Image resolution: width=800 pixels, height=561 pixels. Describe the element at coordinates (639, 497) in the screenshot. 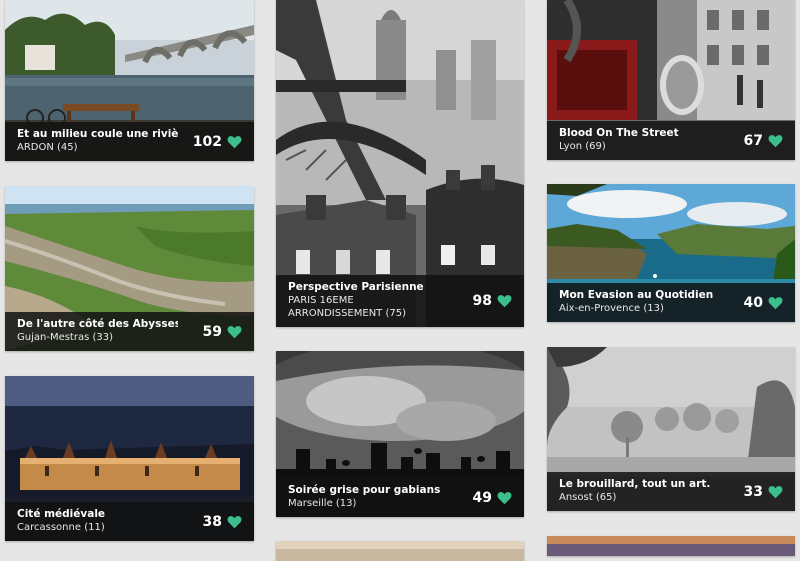

I see `photo-location: Ansost (65)` at that location.